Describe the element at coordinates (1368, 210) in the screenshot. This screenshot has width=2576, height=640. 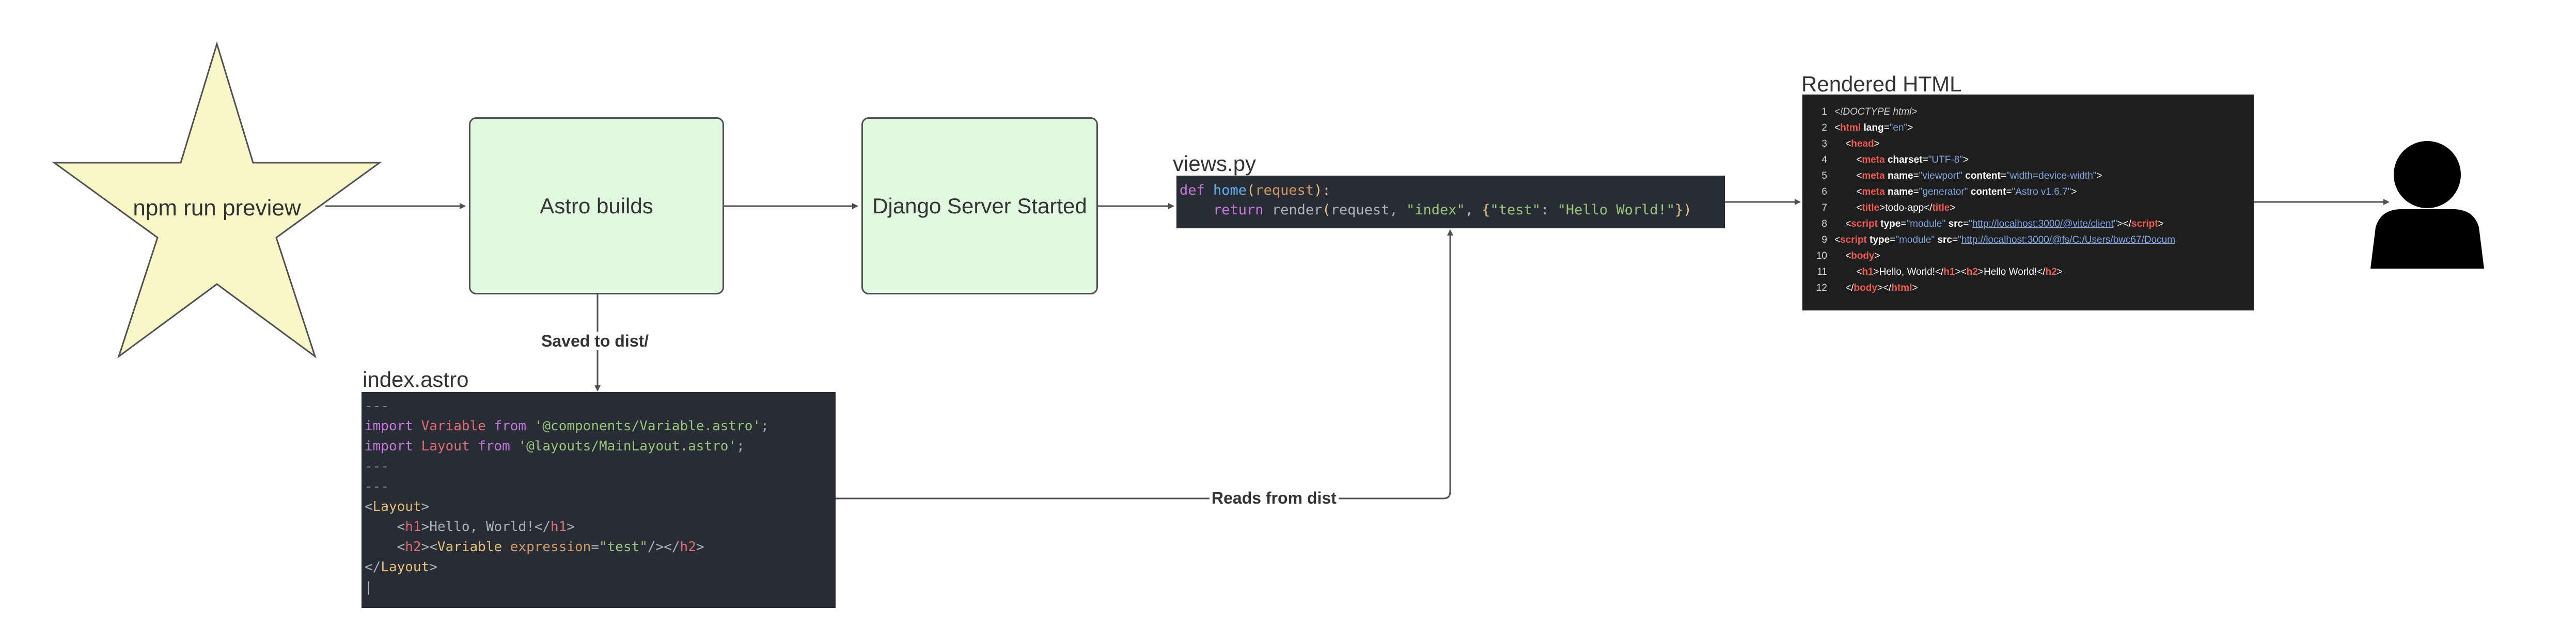
I see `code-token: request,` at that location.